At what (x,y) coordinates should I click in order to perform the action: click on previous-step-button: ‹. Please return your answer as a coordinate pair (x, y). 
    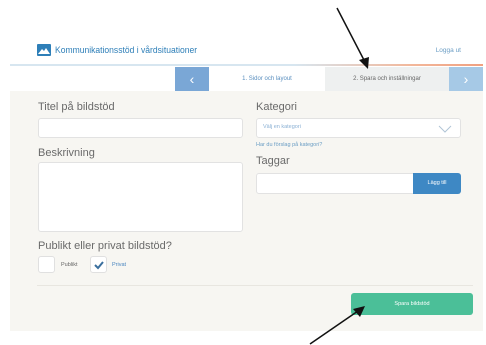
    Looking at the image, I should click on (192, 79).